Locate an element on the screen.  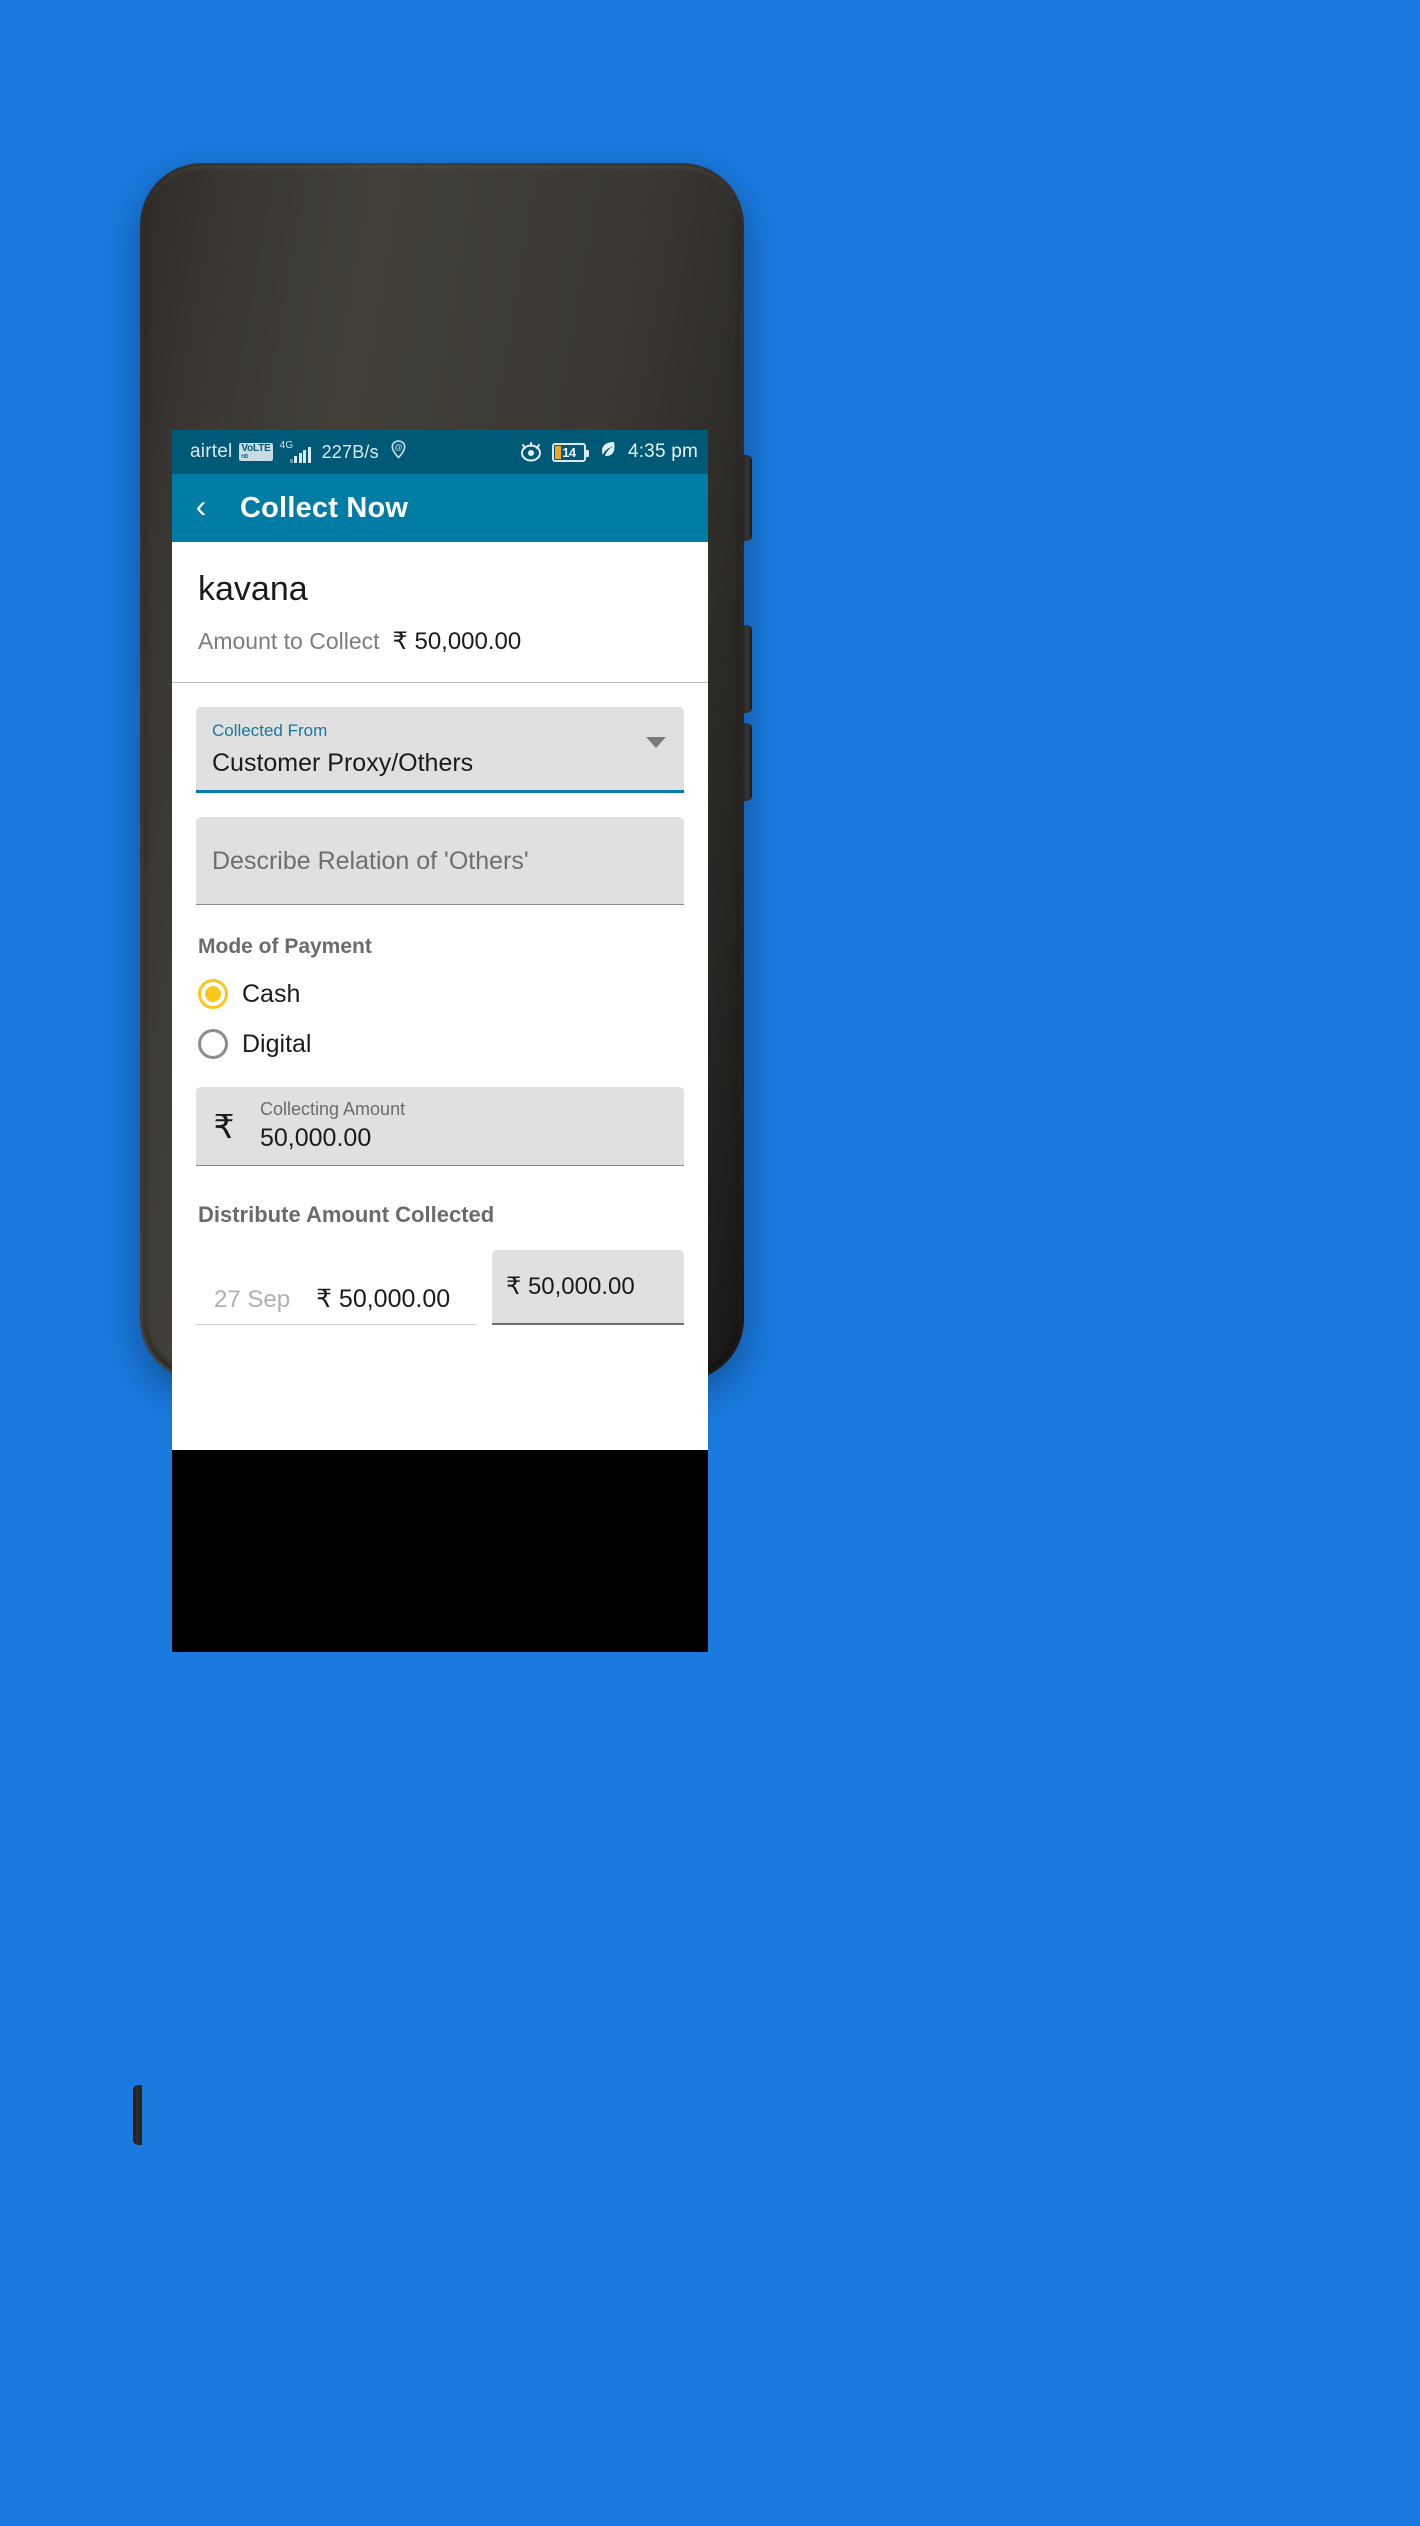
distribute-amount: ₹ 50,000.00 is located at coordinates (383, 1299).